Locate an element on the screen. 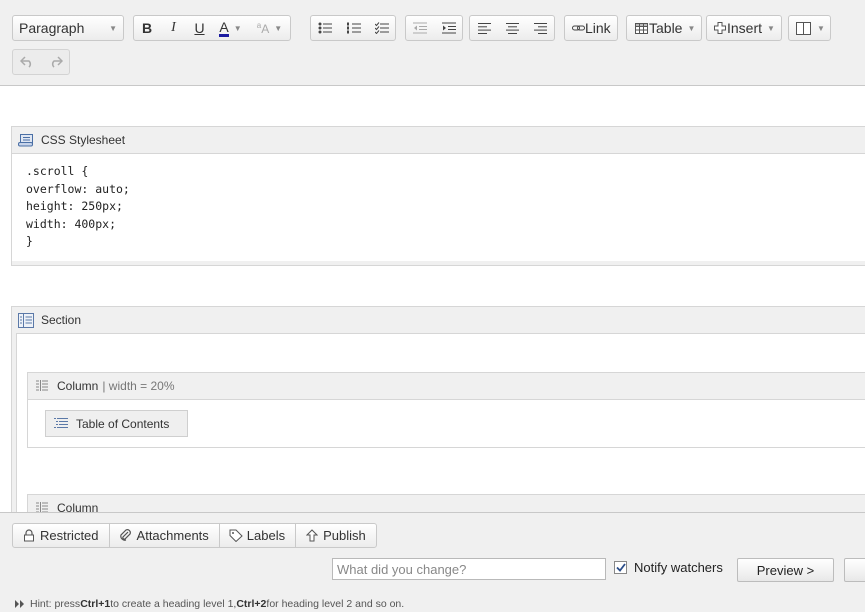 The width and height of the screenshot is (865, 612). align-group is located at coordinates (512, 28).